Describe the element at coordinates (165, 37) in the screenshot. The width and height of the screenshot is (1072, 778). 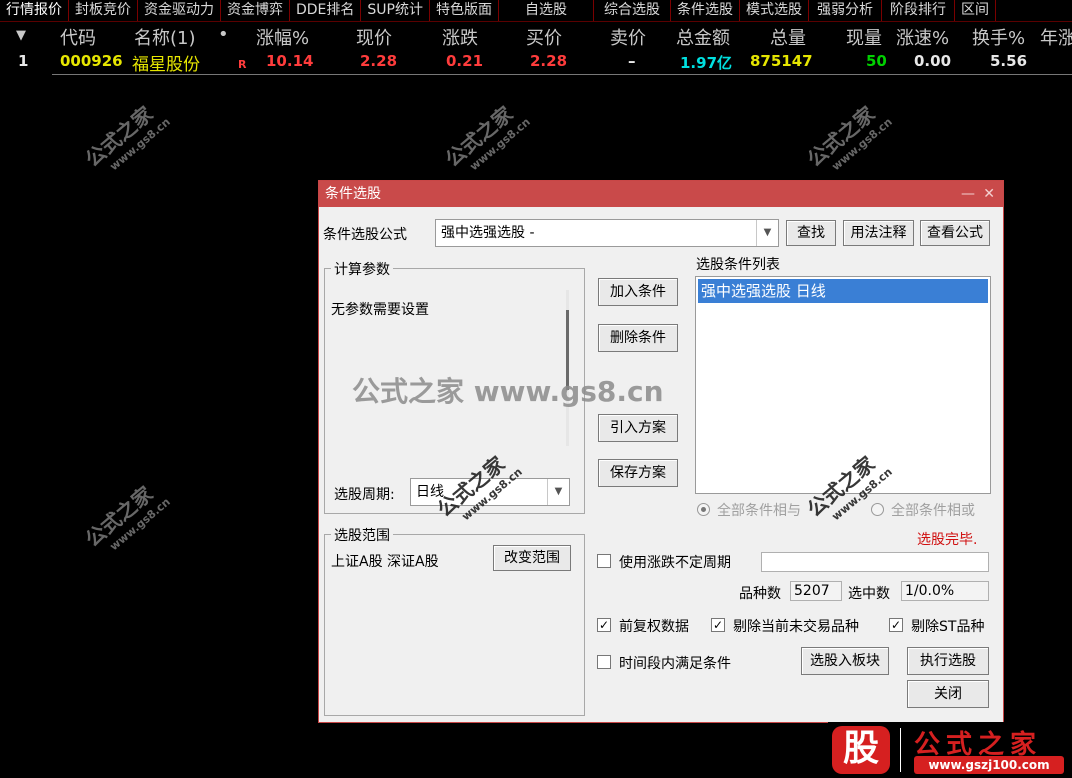
I see `col-name: 名称(1)` at that location.